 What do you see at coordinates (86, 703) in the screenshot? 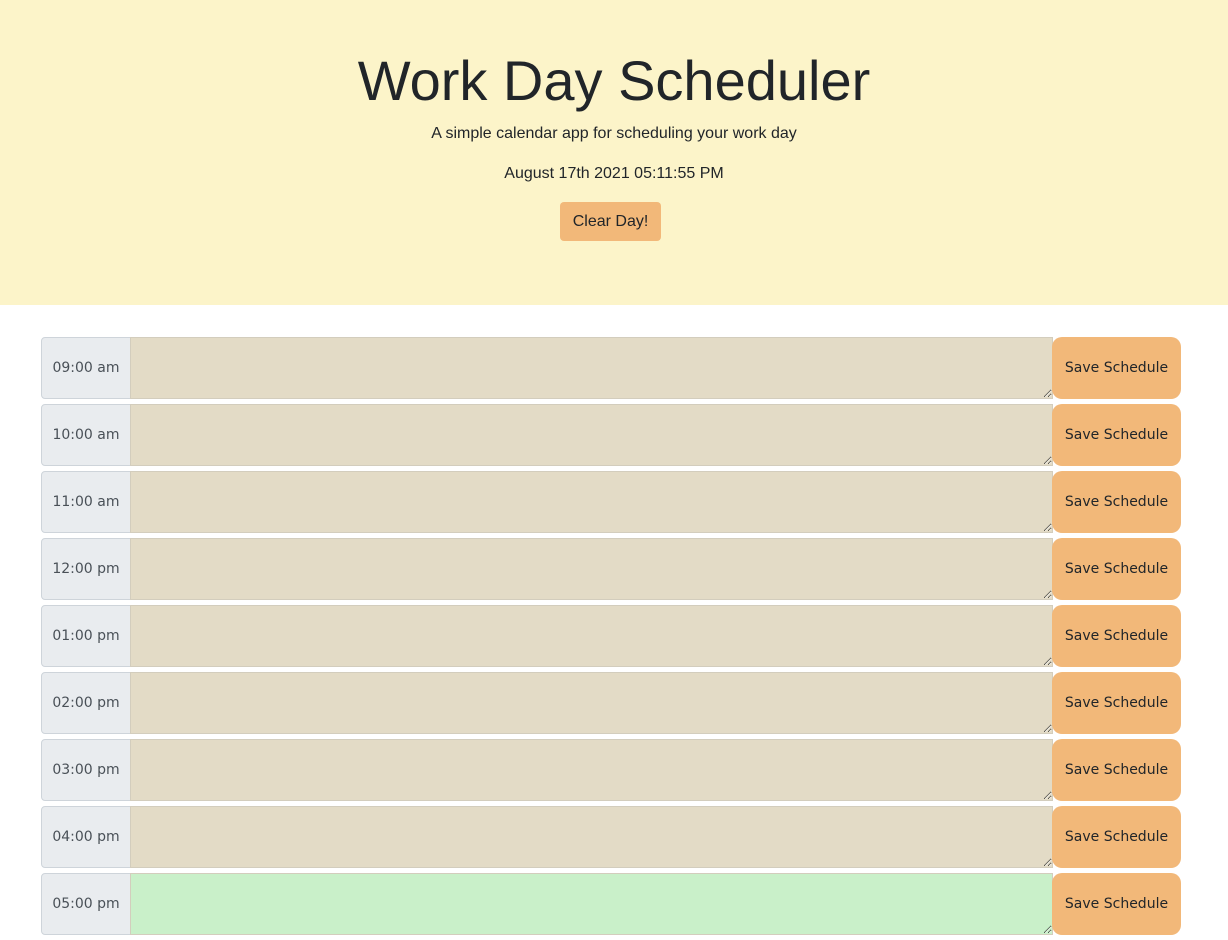
I see `hour-label: 02:00 pm` at bounding box center [86, 703].